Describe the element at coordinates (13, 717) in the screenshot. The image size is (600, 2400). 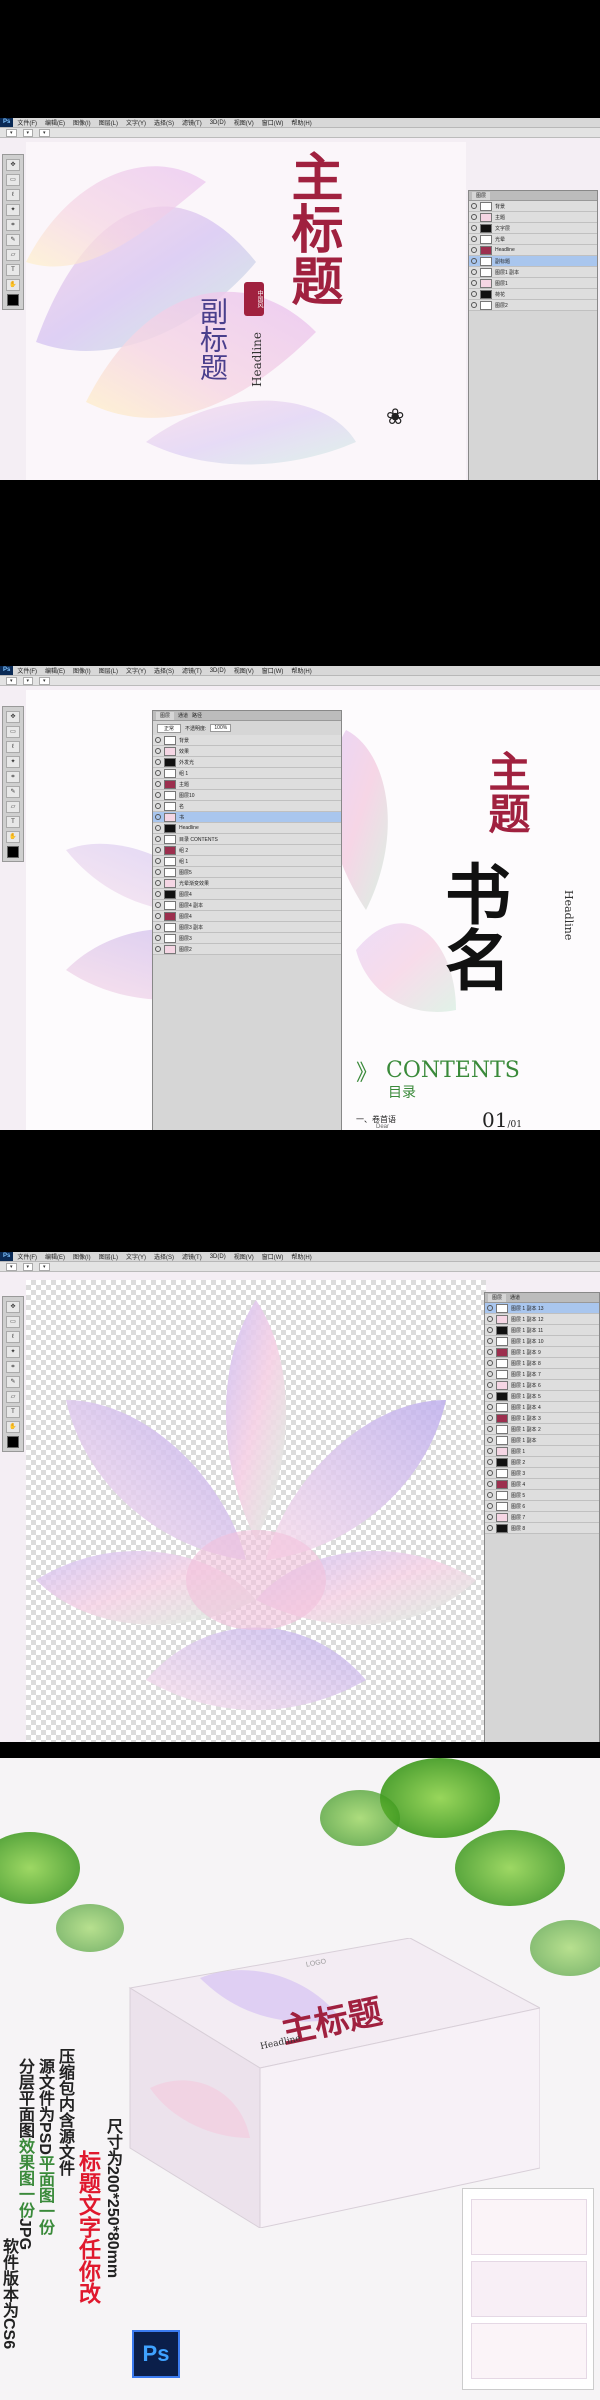
I see `move-tool-icon: ✥` at that location.